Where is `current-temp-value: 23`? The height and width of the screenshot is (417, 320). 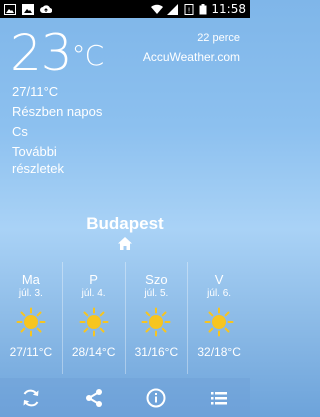
current-temp-value: 23 is located at coordinates (41, 53).